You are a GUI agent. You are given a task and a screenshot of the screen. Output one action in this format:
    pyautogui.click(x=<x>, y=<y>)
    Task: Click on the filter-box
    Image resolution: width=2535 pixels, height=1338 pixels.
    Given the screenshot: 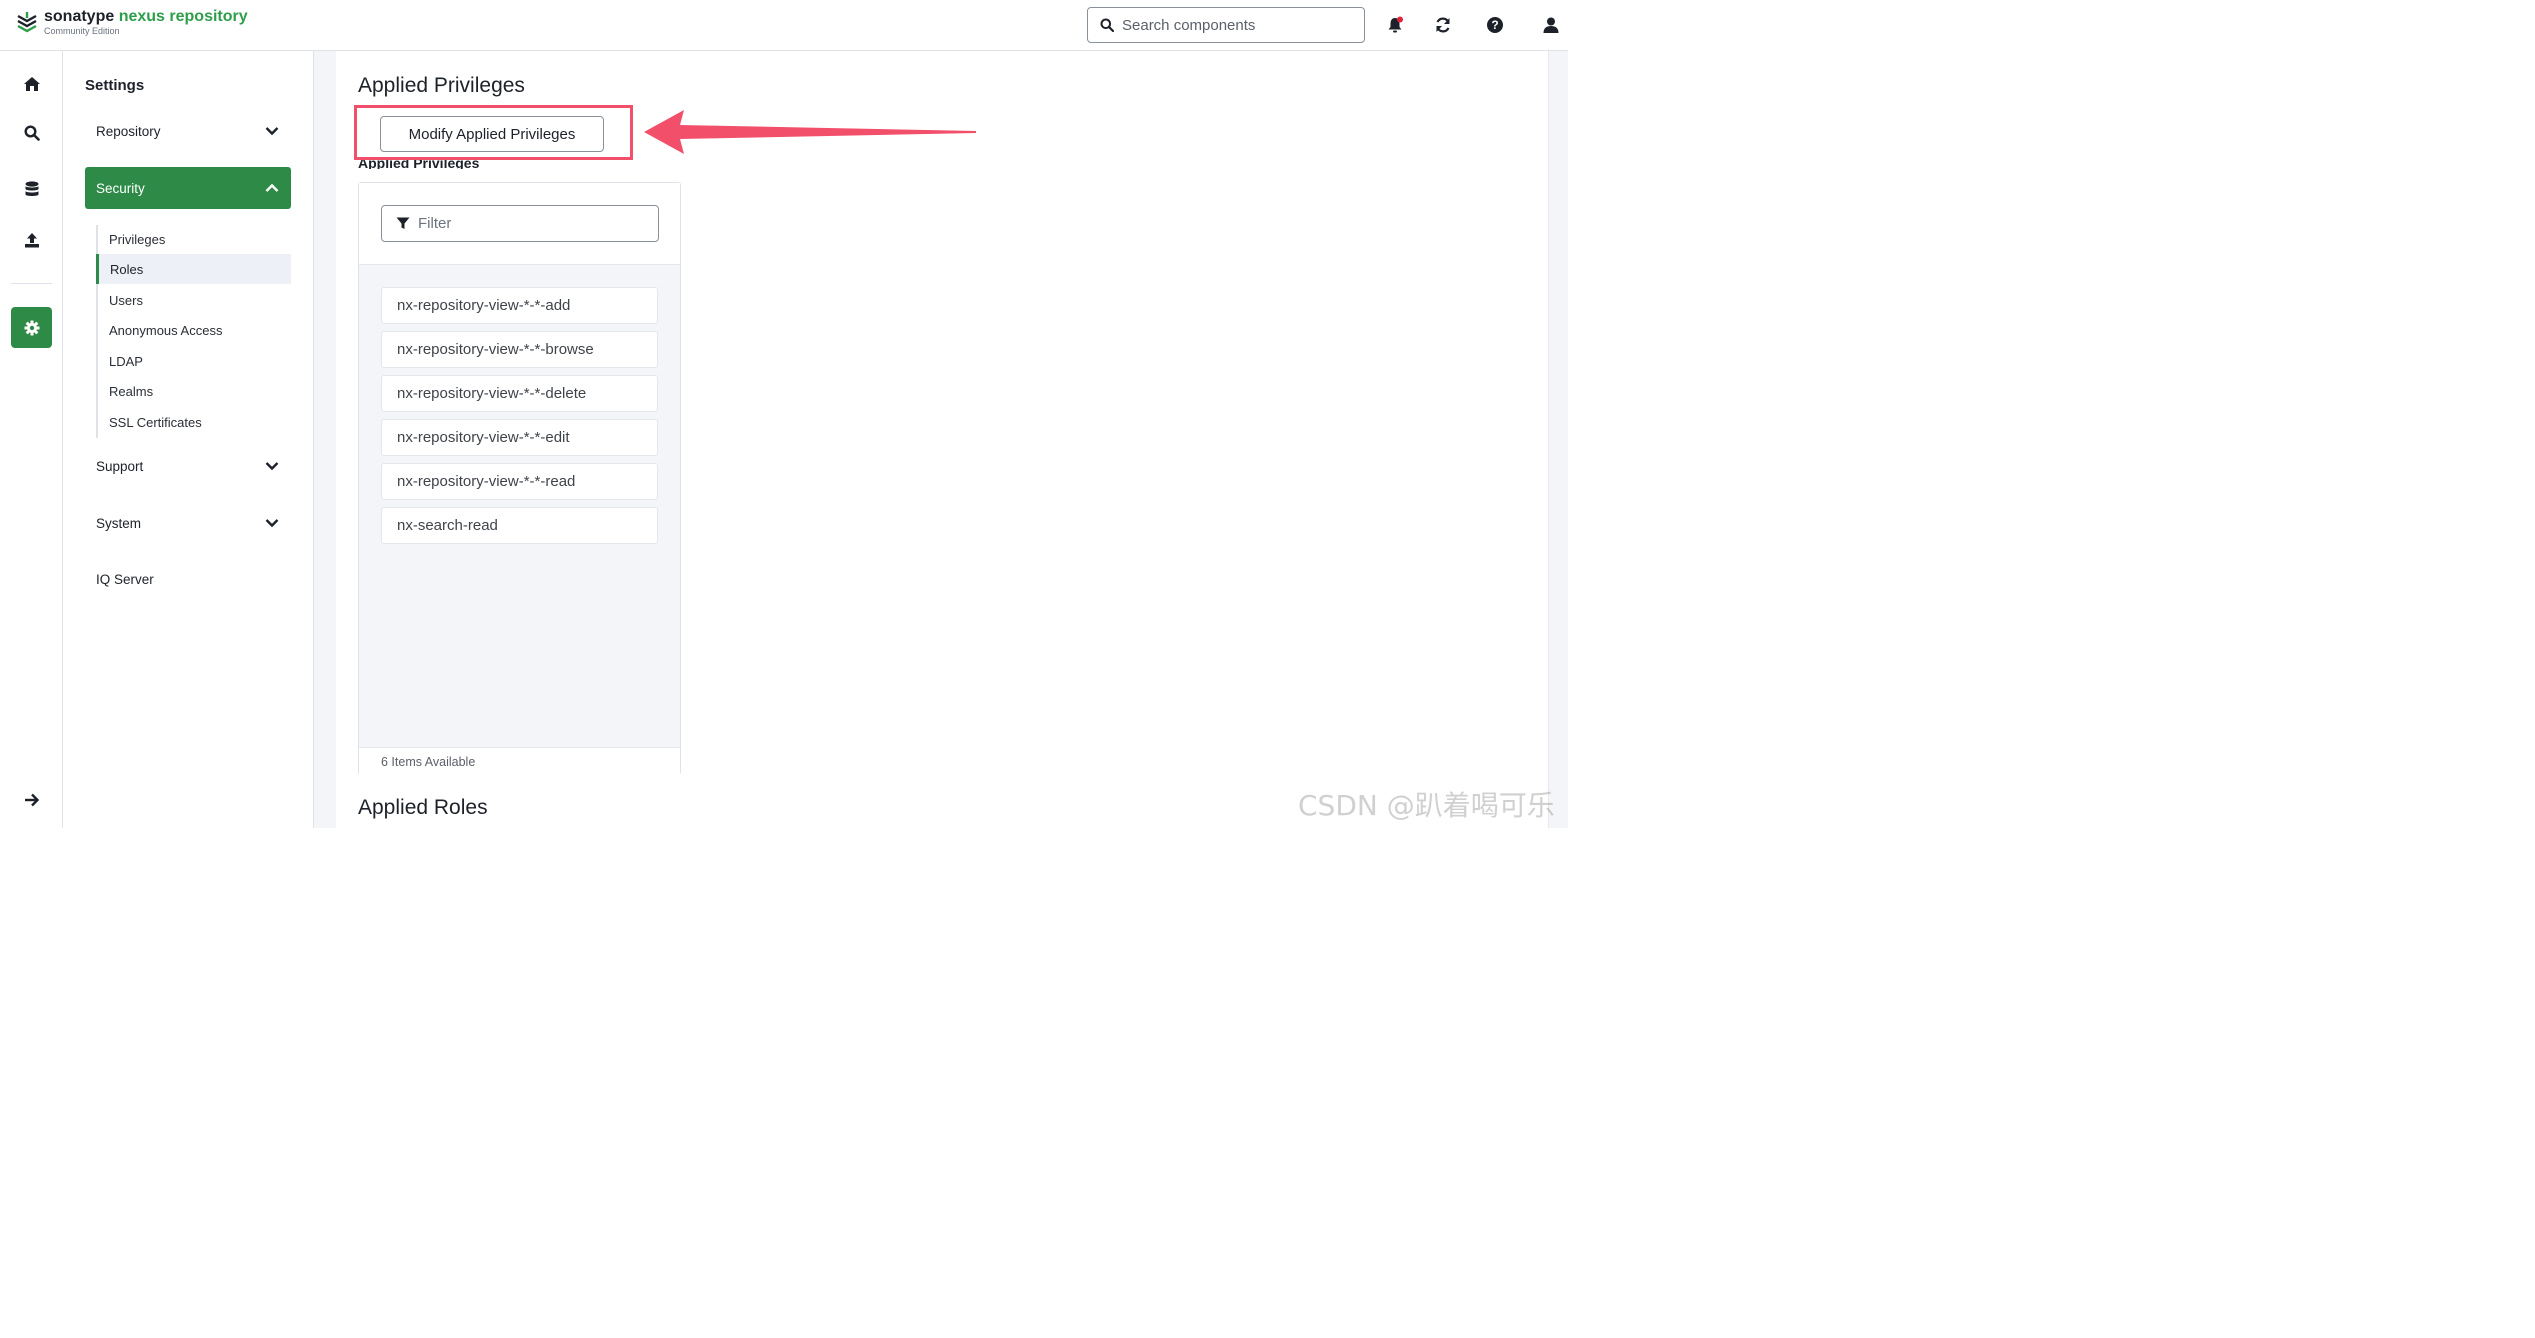 What is the action you would take?
    pyautogui.click(x=520, y=223)
    